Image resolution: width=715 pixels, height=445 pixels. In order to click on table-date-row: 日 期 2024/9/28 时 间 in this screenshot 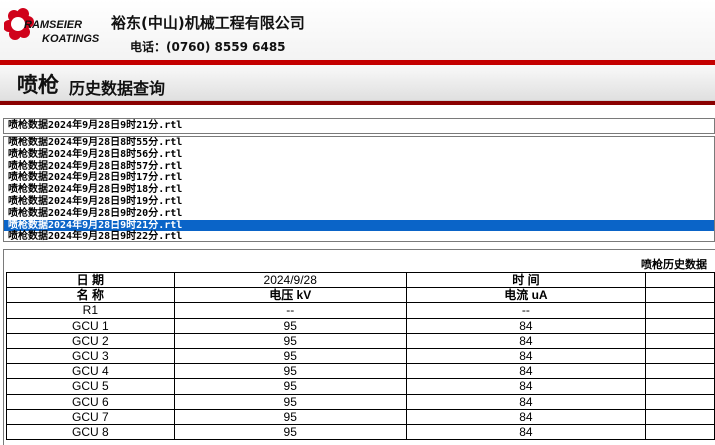, I will do `click(360, 280)`.